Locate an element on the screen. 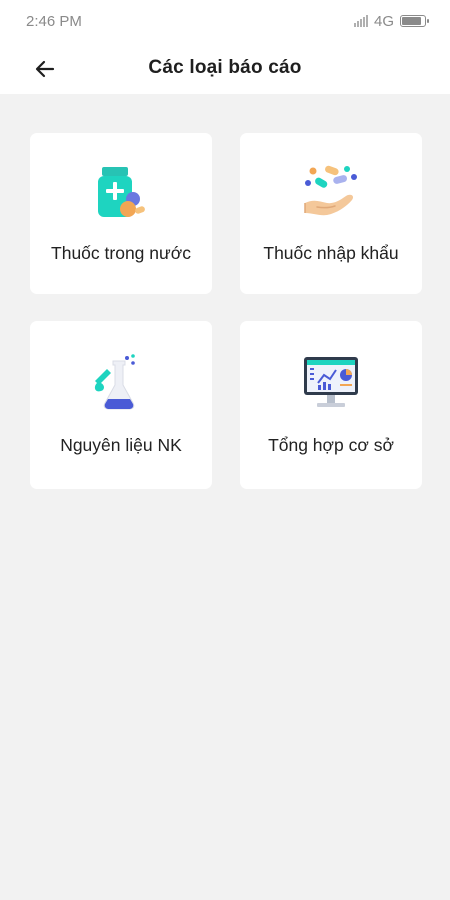  report-card-domestic-medicine: Thuốc trong nước is located at coordinates (121, 213).